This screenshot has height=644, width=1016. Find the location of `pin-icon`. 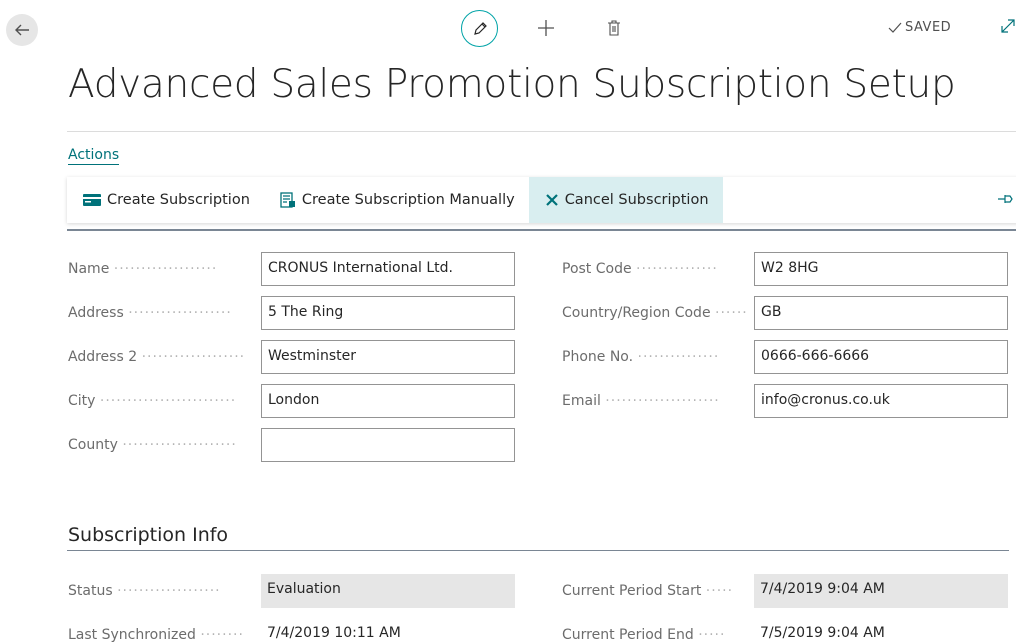

pin-icon is located at coordinates (1005, 199).